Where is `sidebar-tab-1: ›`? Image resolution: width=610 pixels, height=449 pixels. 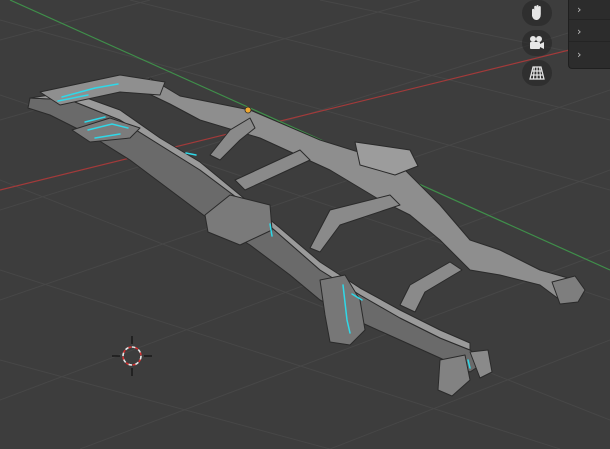 sidebar-tab-1: › is located at coordinates (589, 10).